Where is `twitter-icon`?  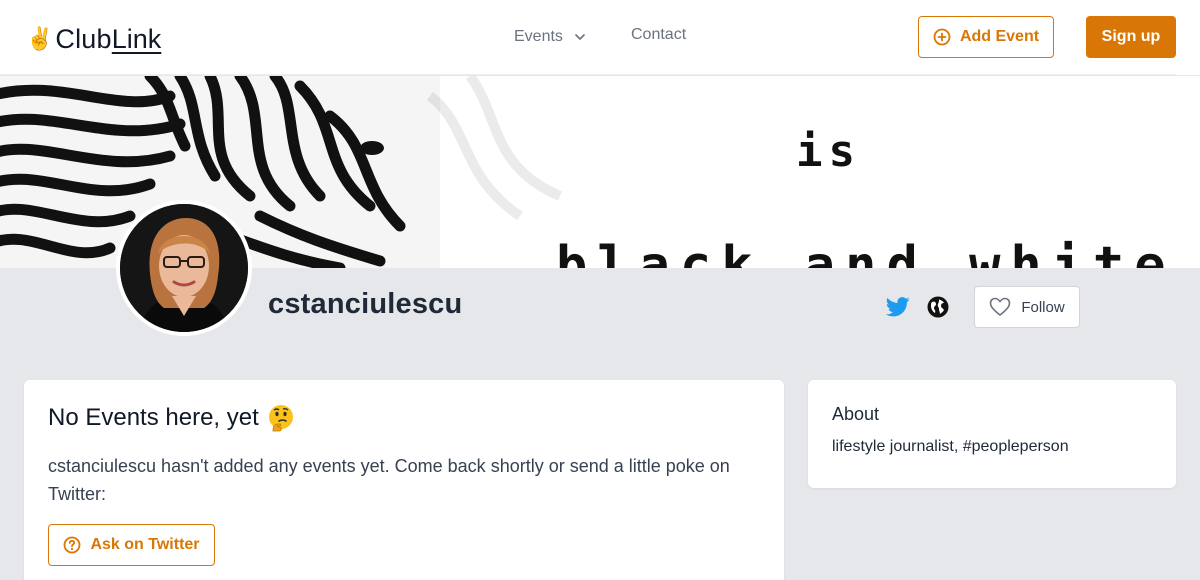 twitter-icon is located at coordinates (898, 307).